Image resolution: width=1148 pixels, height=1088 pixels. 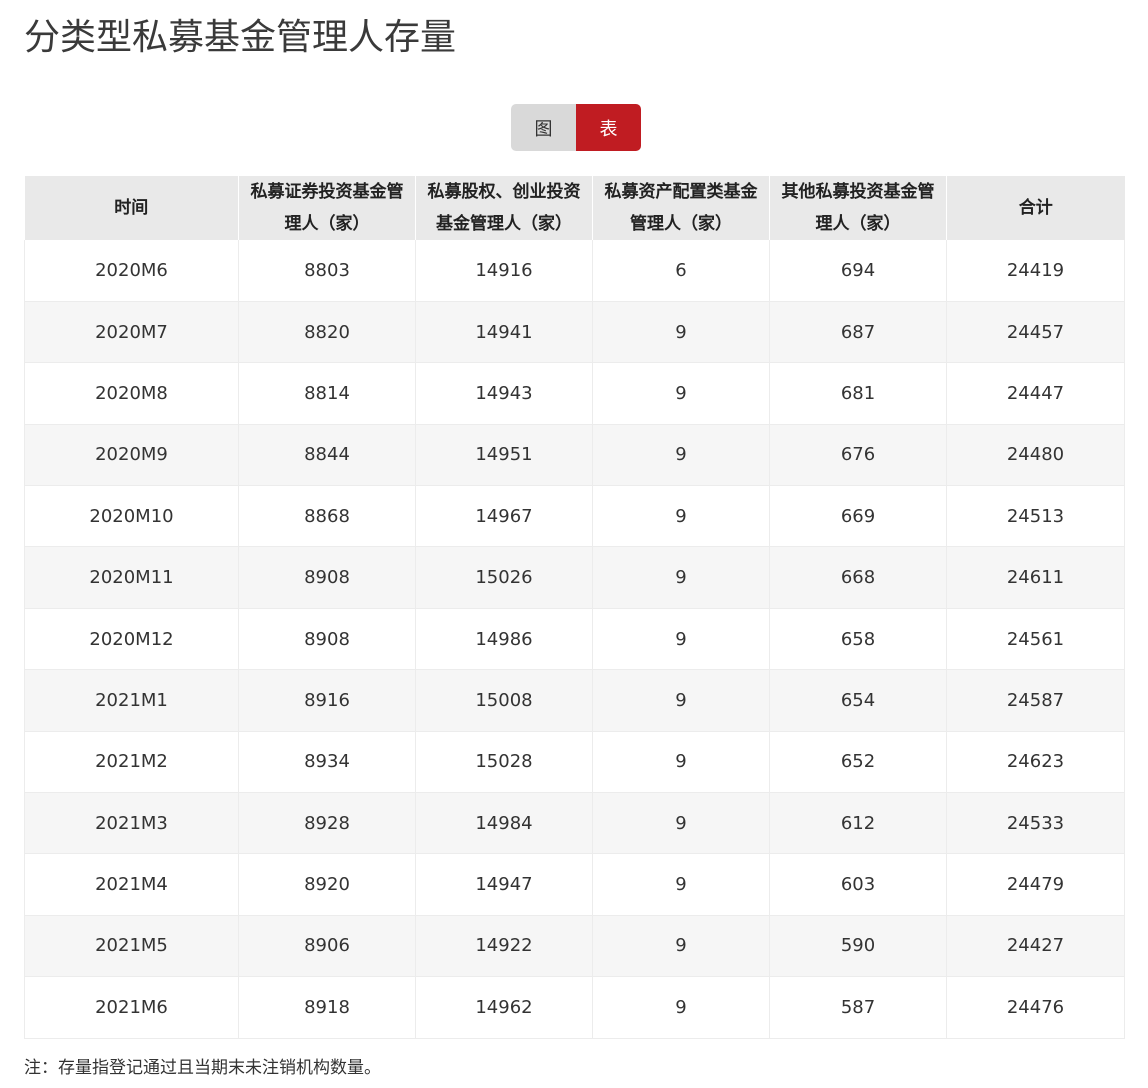 I want to click on cell-equity-vc: 14922, so click(x=504, y=946).